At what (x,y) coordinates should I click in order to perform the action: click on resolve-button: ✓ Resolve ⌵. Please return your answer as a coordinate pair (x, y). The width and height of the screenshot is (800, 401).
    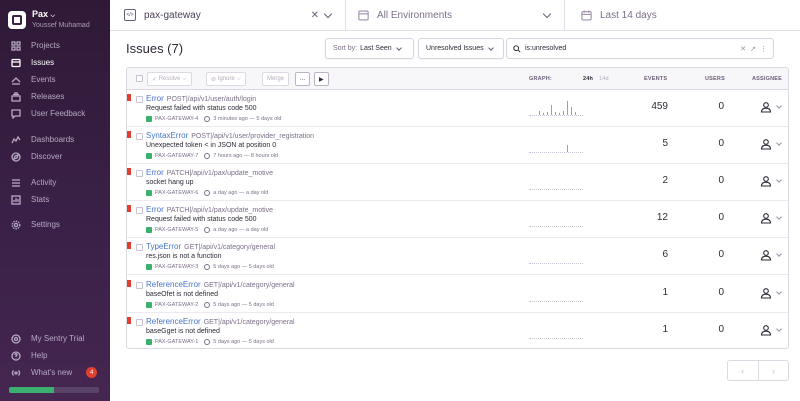
    Looking at the image, I should click on (169, 79).